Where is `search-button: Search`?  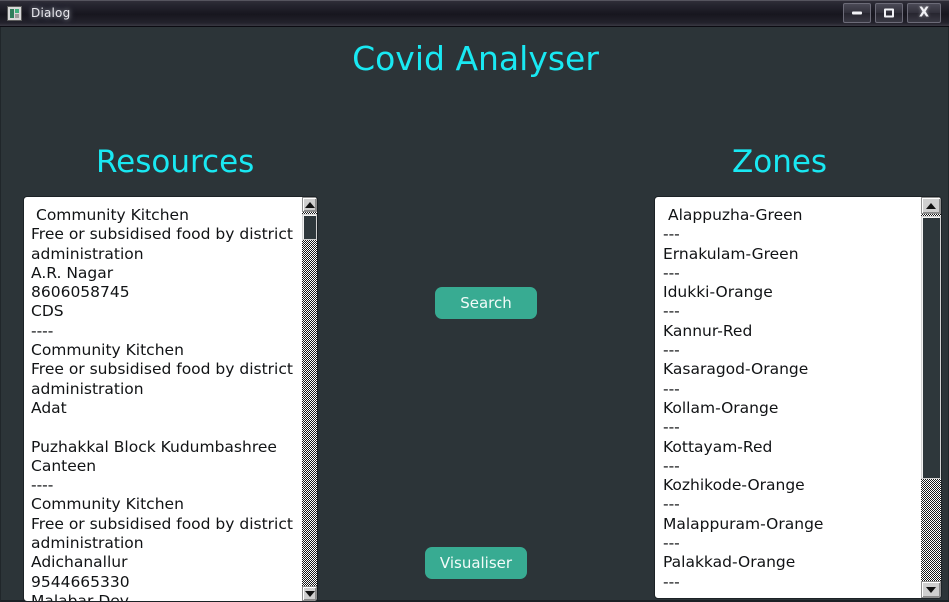 search-button: Search is located at coordinates (486, 303).